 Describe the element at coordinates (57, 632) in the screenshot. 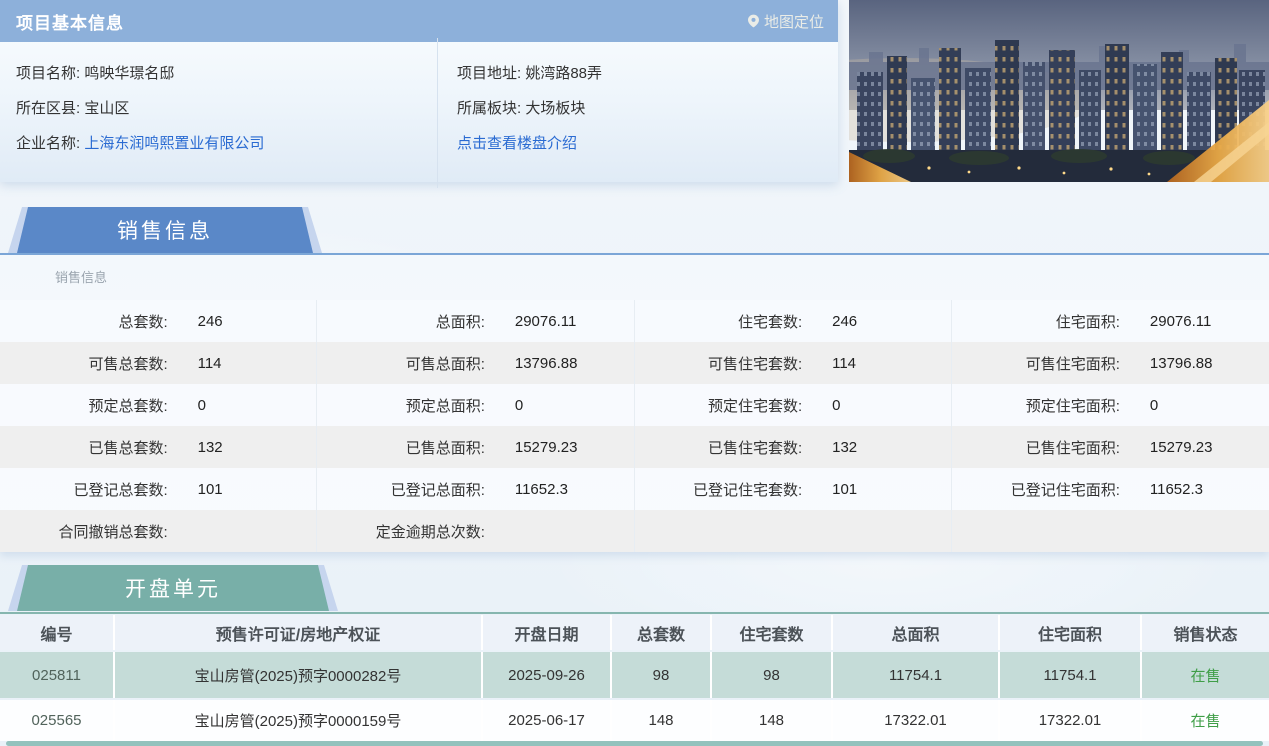

I see `units-column-header: 编号` at that location.